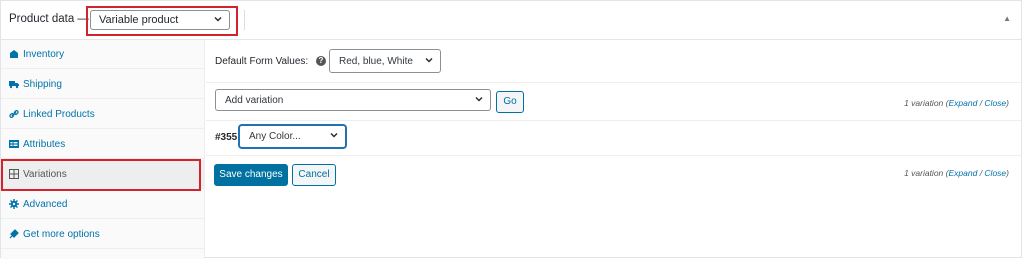  I want to click on sidebar-item-label: Advanced, so click(45, 204).